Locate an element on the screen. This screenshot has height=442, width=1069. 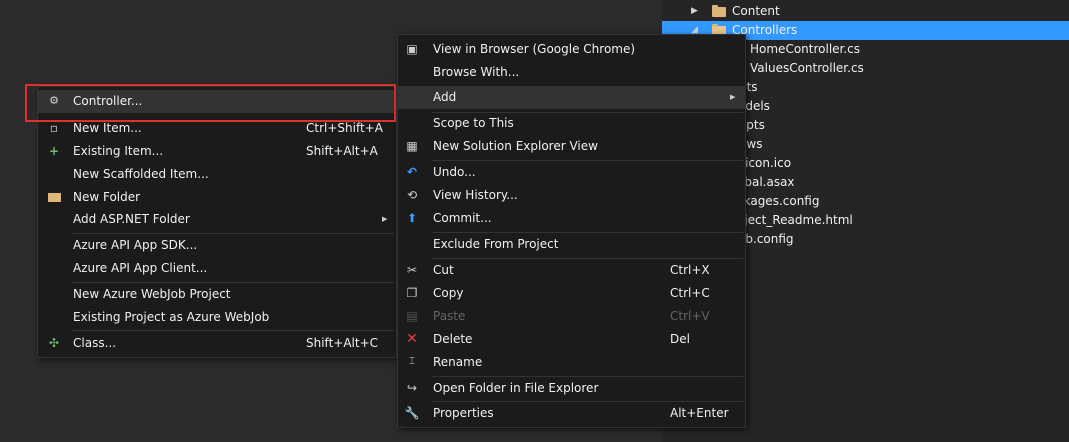
menu-item-label: Open Folder in File Explorer is located at coordinates (516, 388).